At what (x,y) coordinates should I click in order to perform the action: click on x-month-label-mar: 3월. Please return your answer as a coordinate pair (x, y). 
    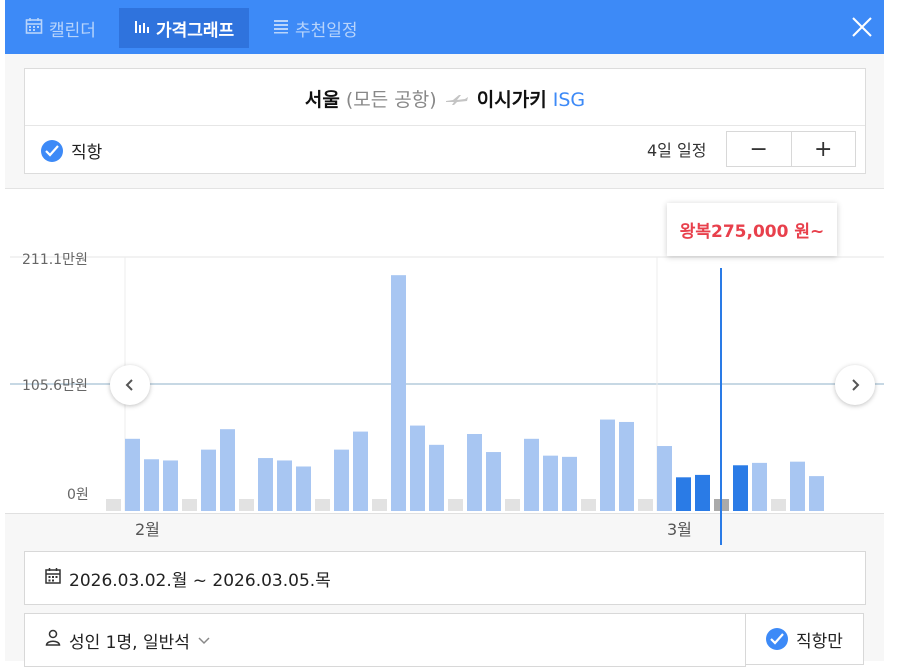
    Looking at the image, I should click on (679, 529).